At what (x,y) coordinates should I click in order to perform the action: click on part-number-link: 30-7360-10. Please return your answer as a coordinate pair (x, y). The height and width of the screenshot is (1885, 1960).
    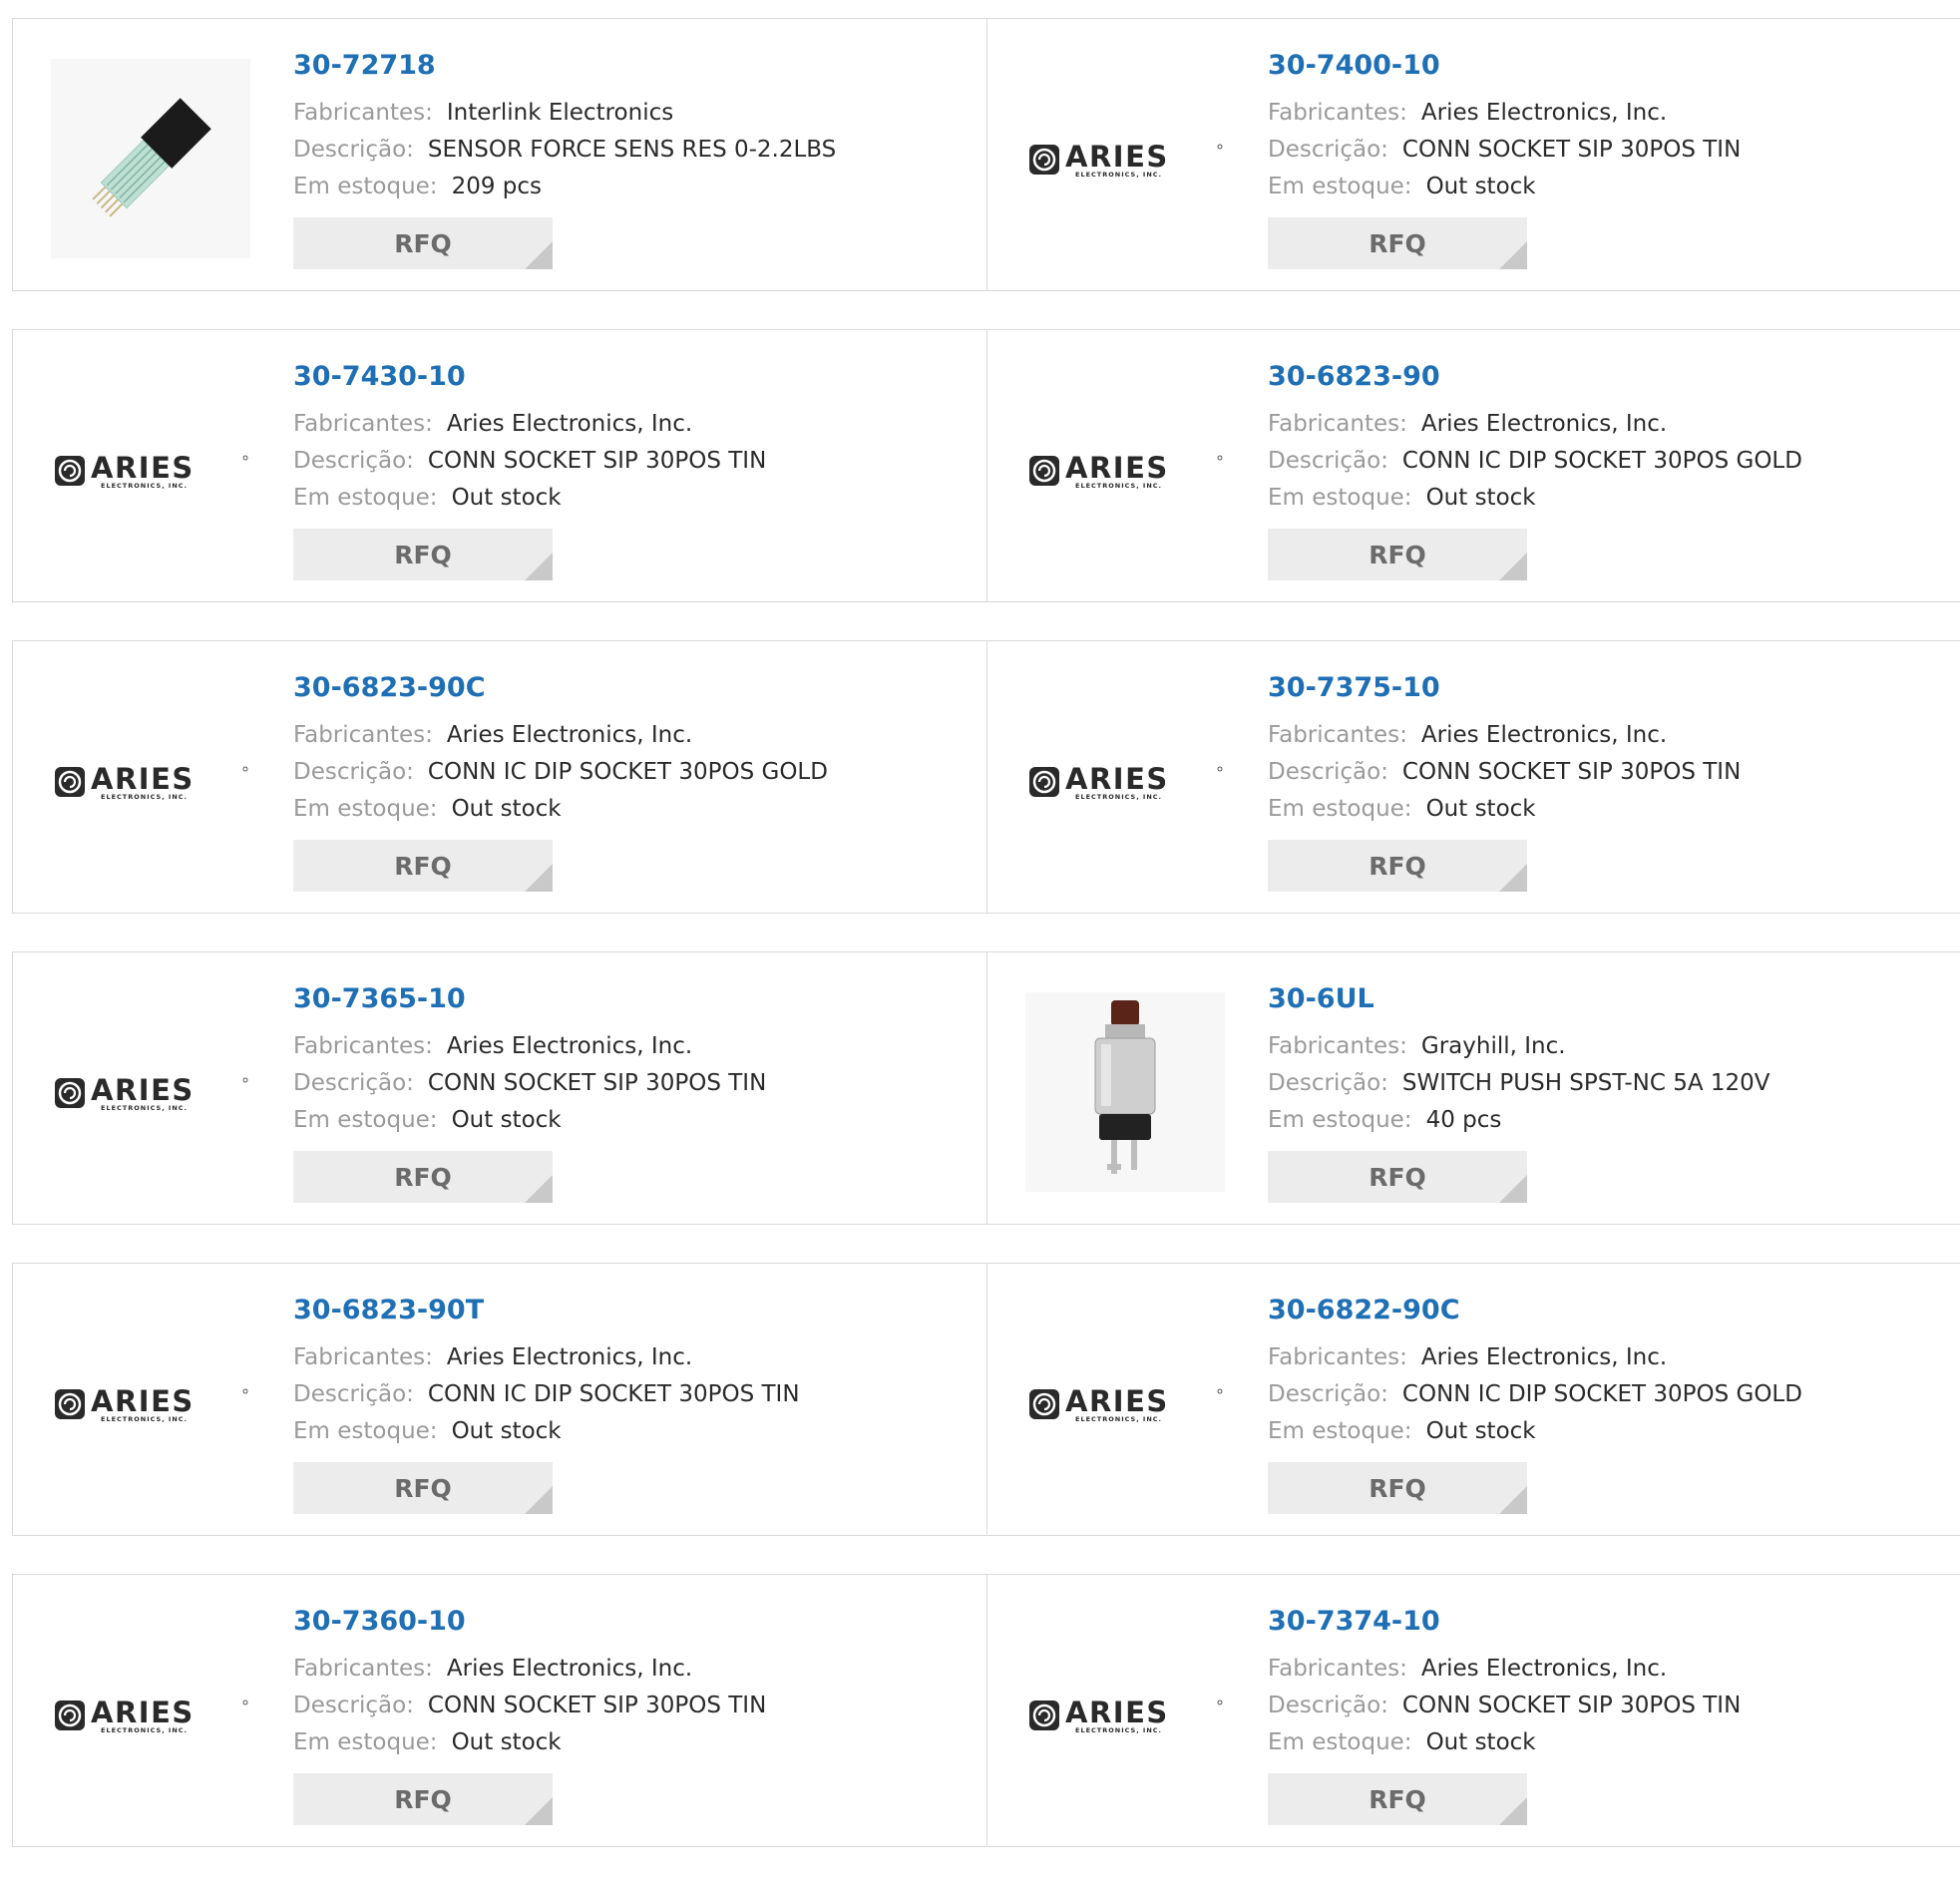
    Looking at the image, I should click on (530, 1622).